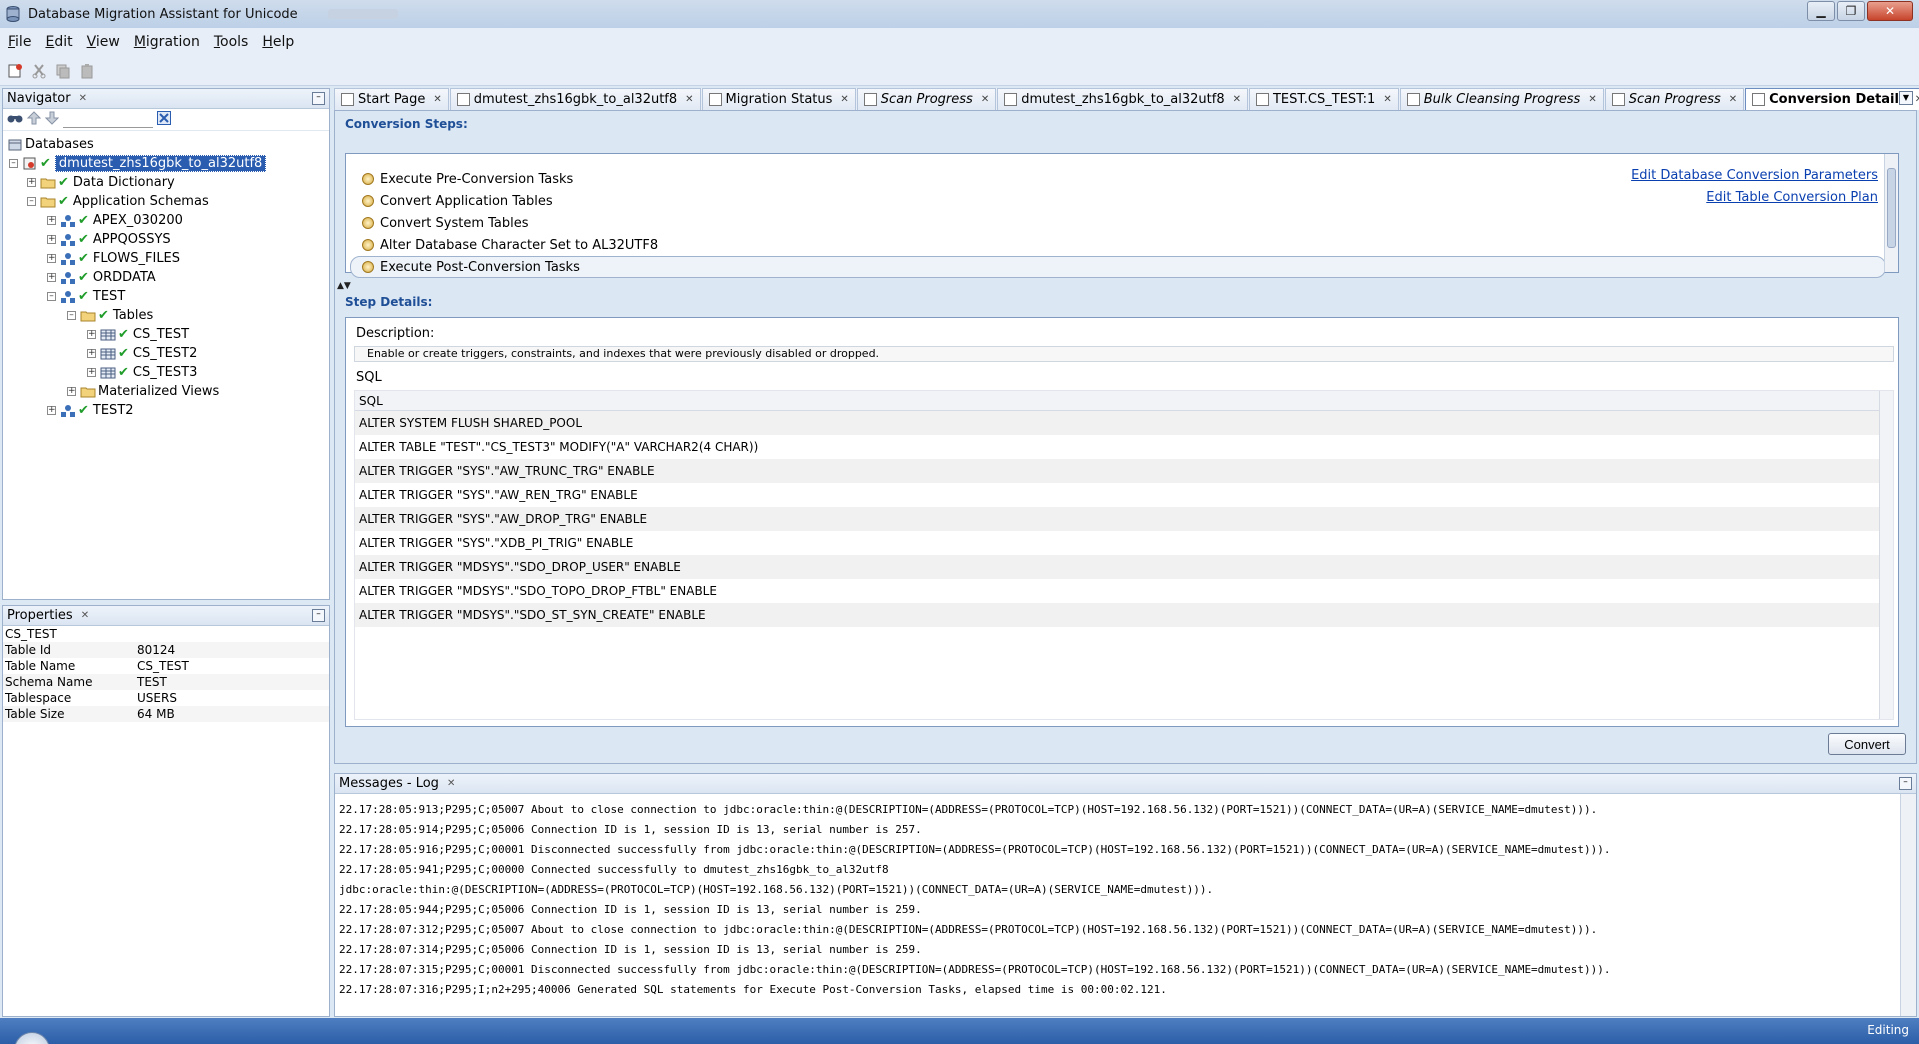 Image resolution: width=1919 pixels, height=1044 pixels. Describe the element at coordinates (166, 315) in the screenshot. I see `tree-item-tables: – ✔ Tables` at that location.